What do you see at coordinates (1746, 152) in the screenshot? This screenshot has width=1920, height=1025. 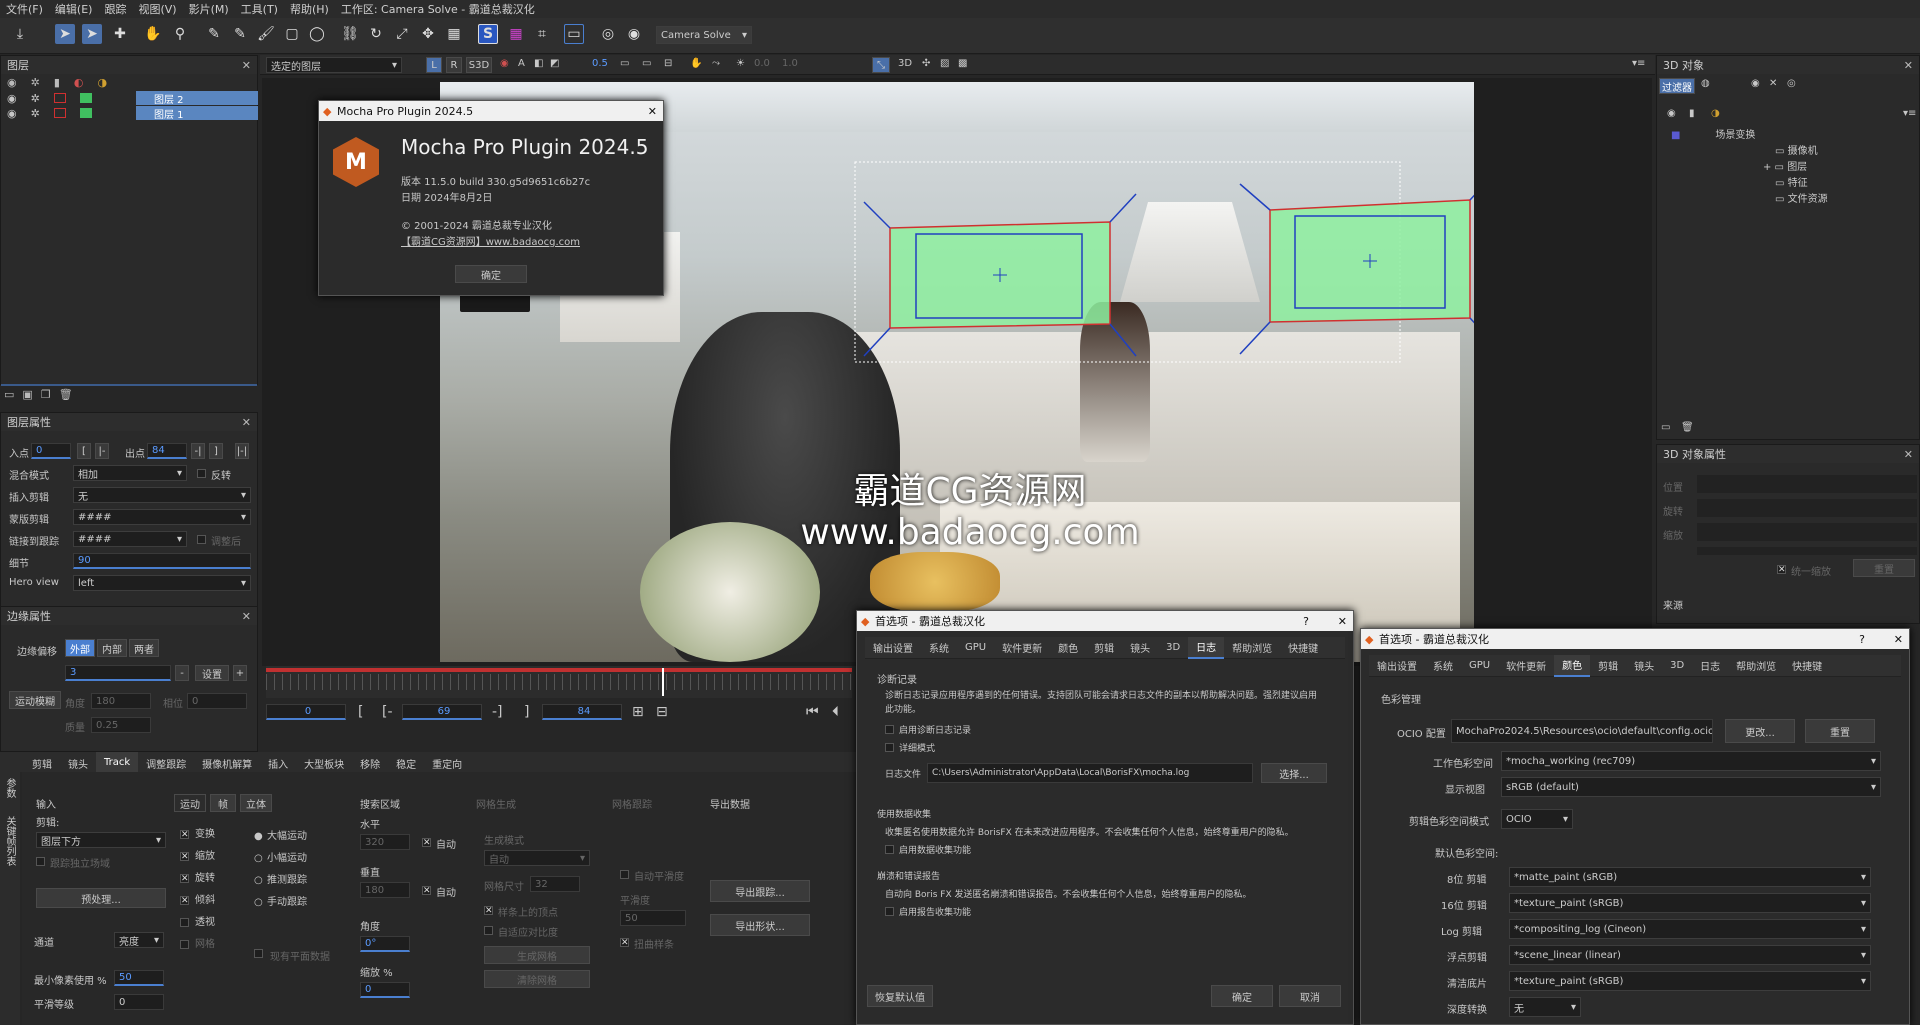 I see `tree-camera: ▭ 摄像机` at bounding box center [1746, 152].